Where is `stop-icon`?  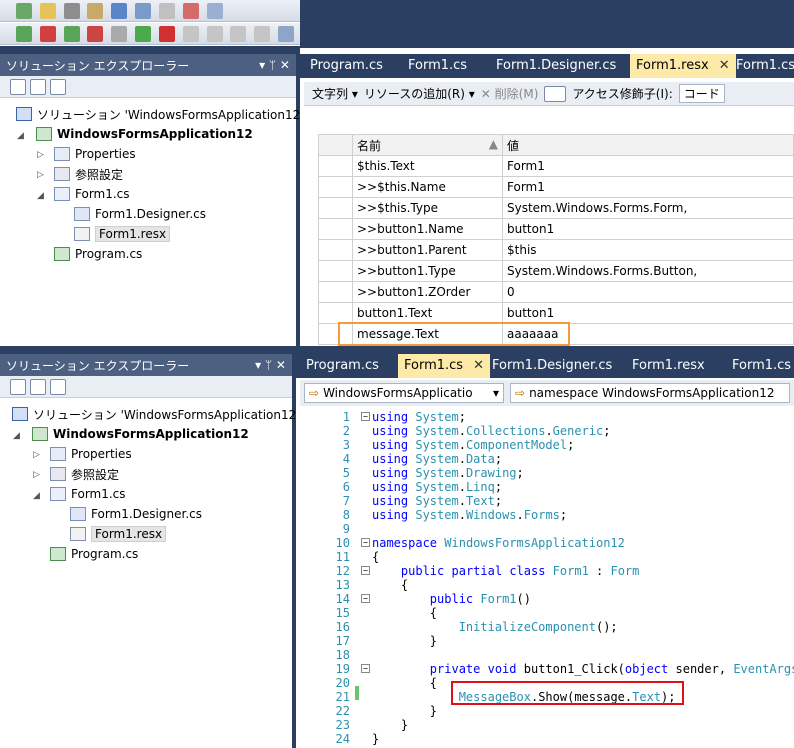 stop-icon is located at coordinates (166, 34).